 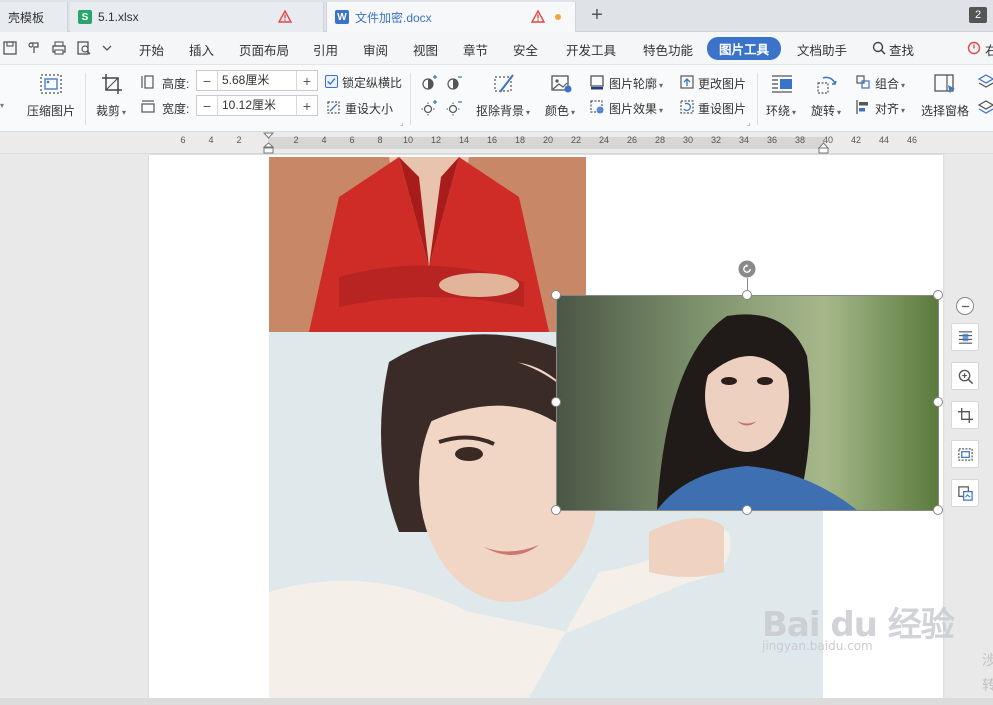 I want to click on compress-picture-button: 压缩图片, so click(x=51, y=110).